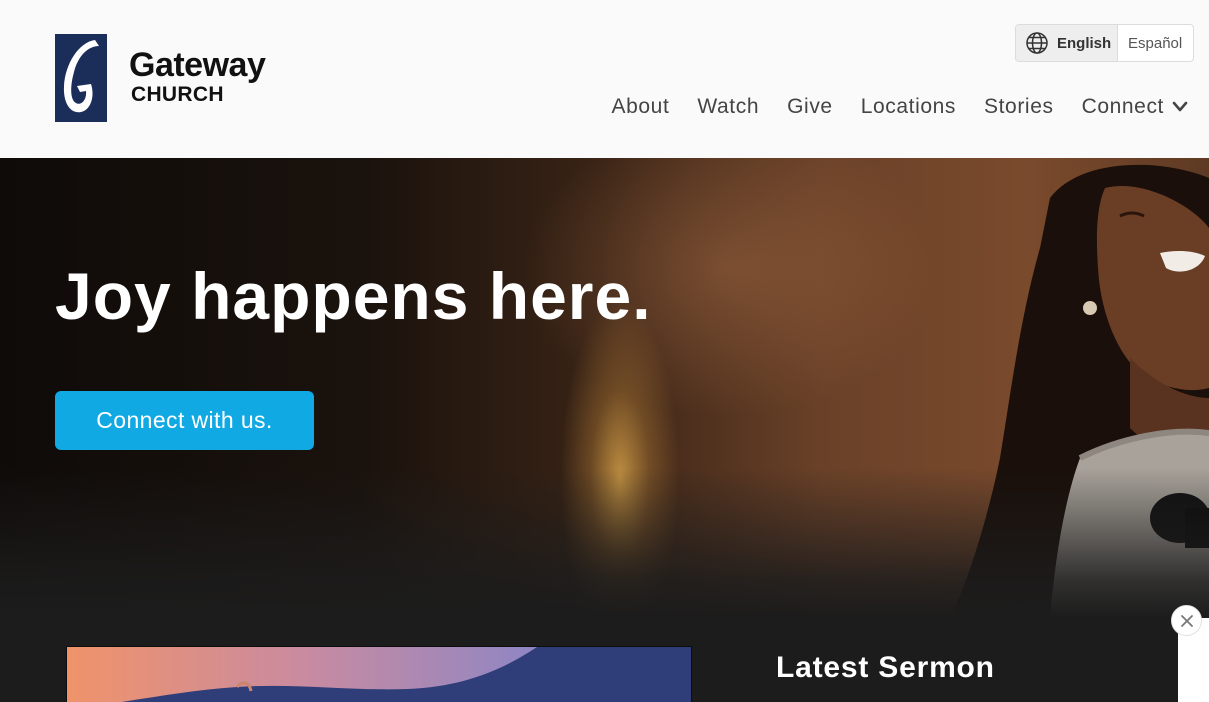  What do you see at coordinates (728, 107) in the screenshot?
I see `nav-item-watch: Watch` at bounding box center [728, 107].